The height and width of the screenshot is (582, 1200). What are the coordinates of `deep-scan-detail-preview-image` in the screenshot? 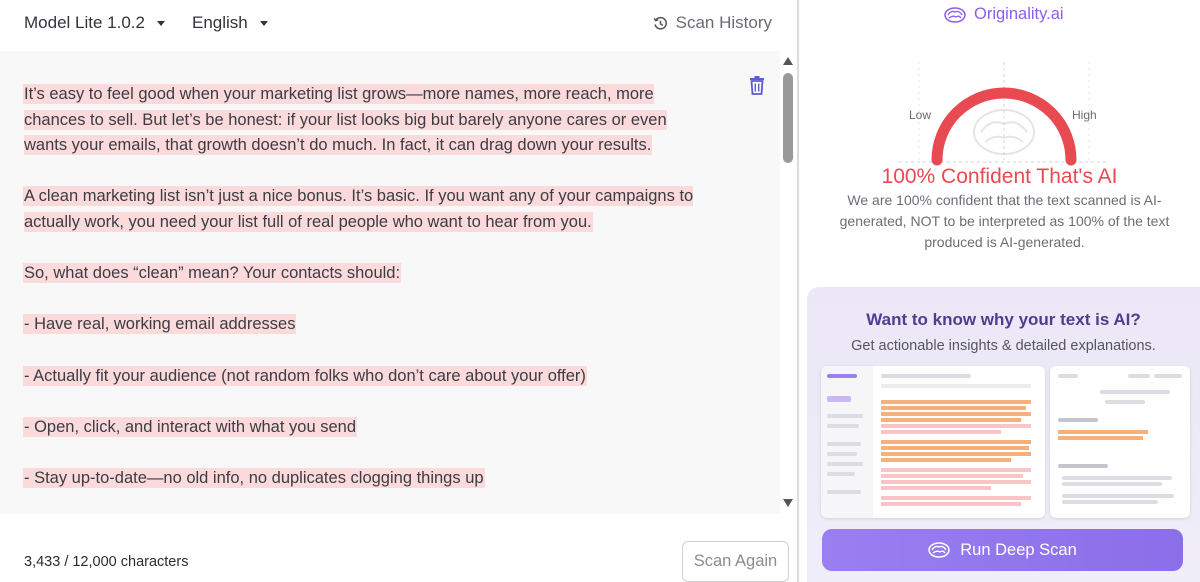 It's located at (1120, 442).